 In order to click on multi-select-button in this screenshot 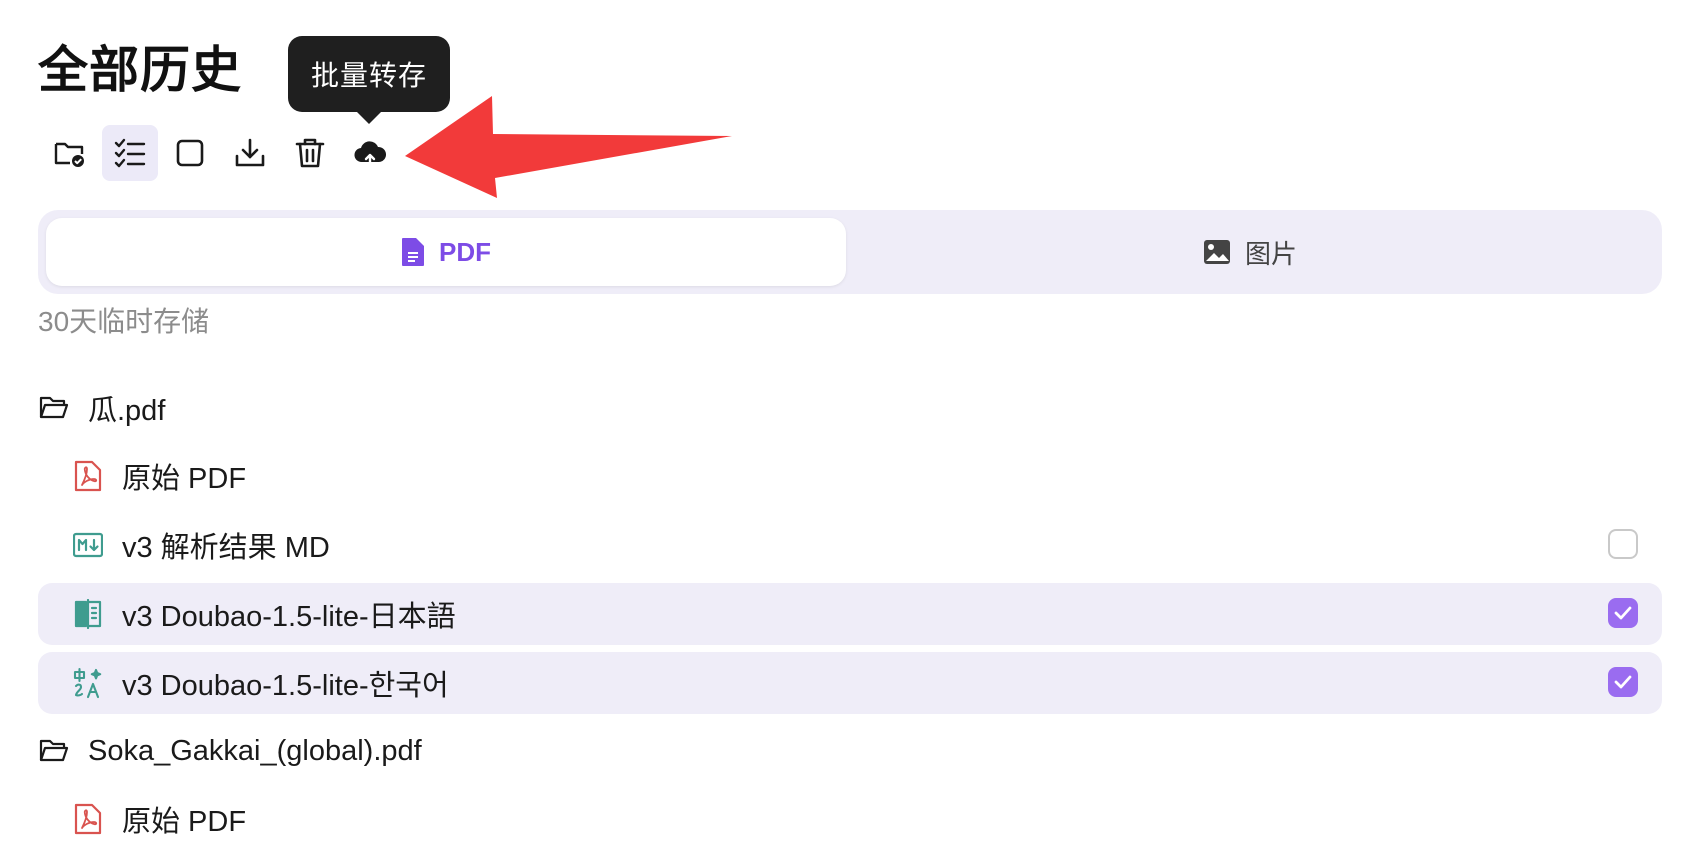, I will do `click(130, 153)`.